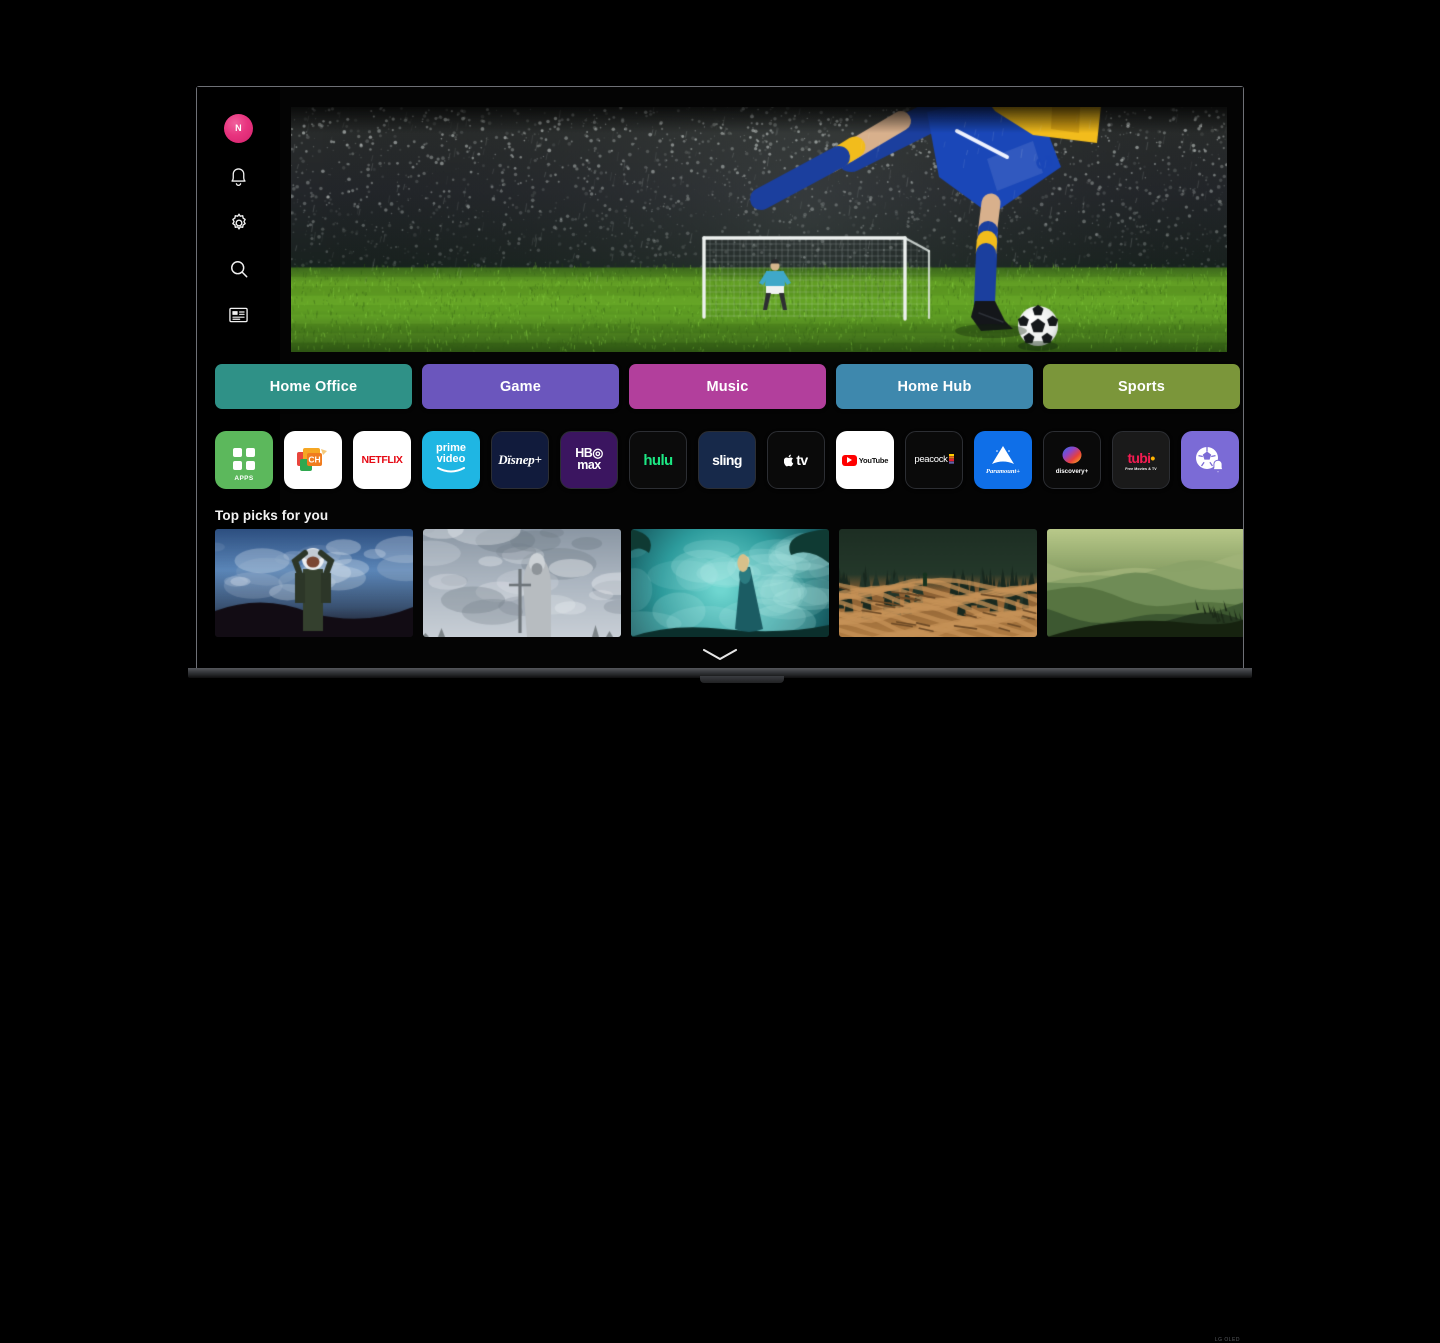 The image size is (1440, 1343). I want to click on tubi-icon: tubi• Free Movies & TV, so click(1141, 460).